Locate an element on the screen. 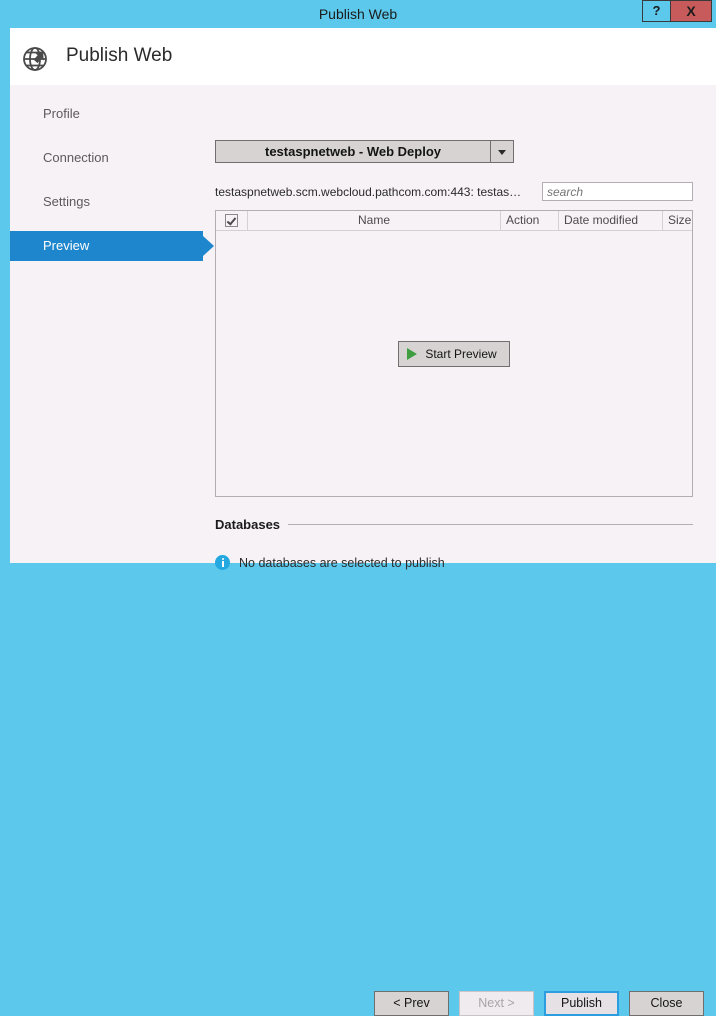 The height and width of the screenshot is (1016, 716). page-title: Publish Web is located at coordinates (119, 55).